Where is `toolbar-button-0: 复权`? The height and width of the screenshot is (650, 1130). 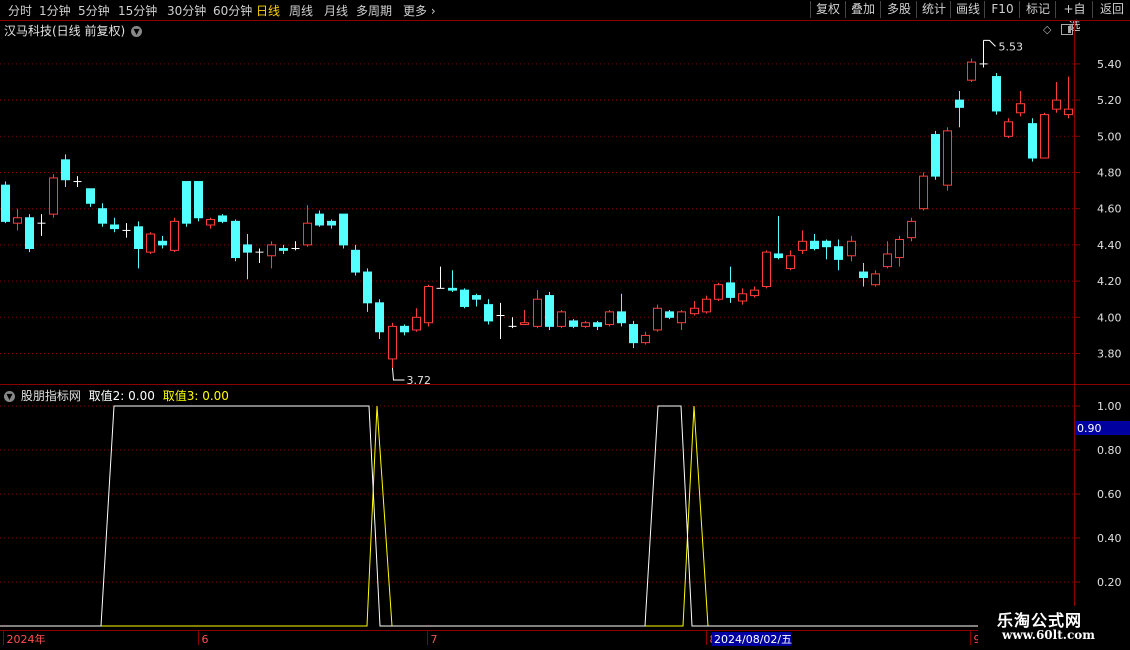
toolbar-button-0: 复权 is located at coordinates (827, 9).